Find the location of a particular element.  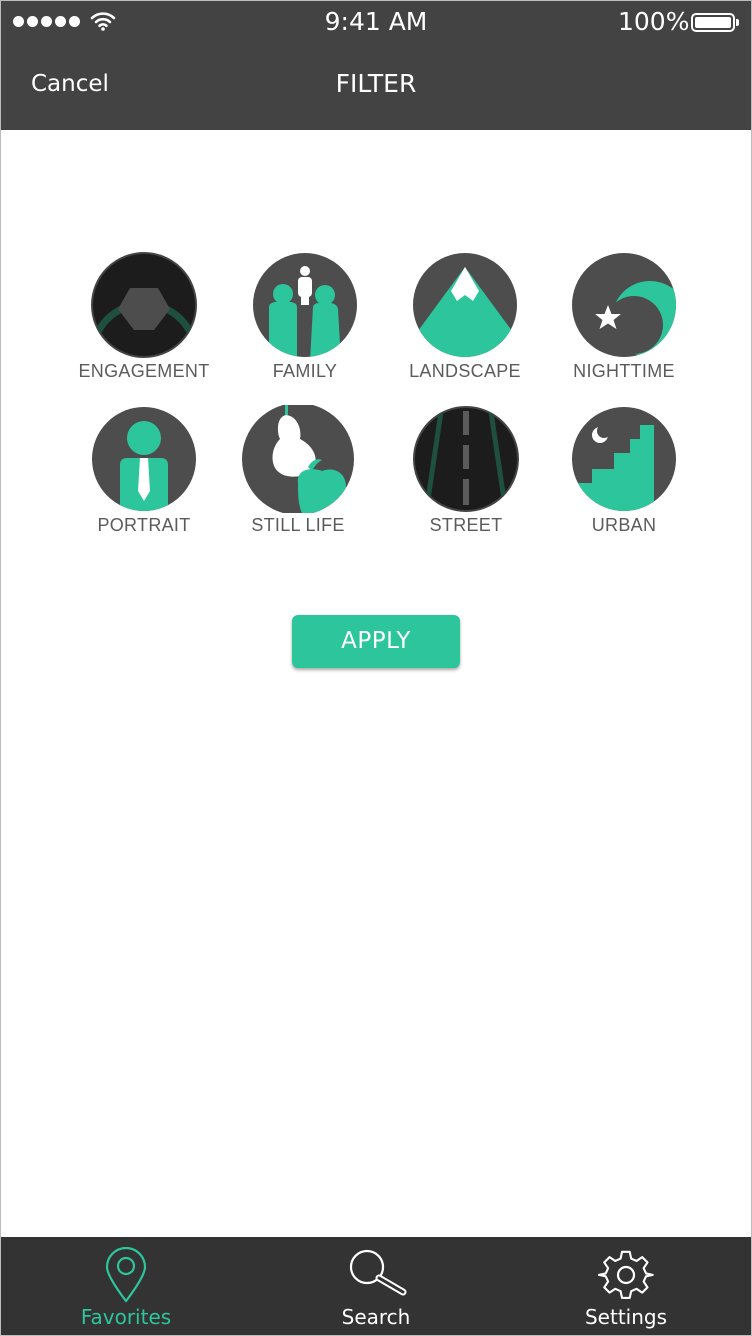

category-label: STREET is located at coordinates (466, 525).